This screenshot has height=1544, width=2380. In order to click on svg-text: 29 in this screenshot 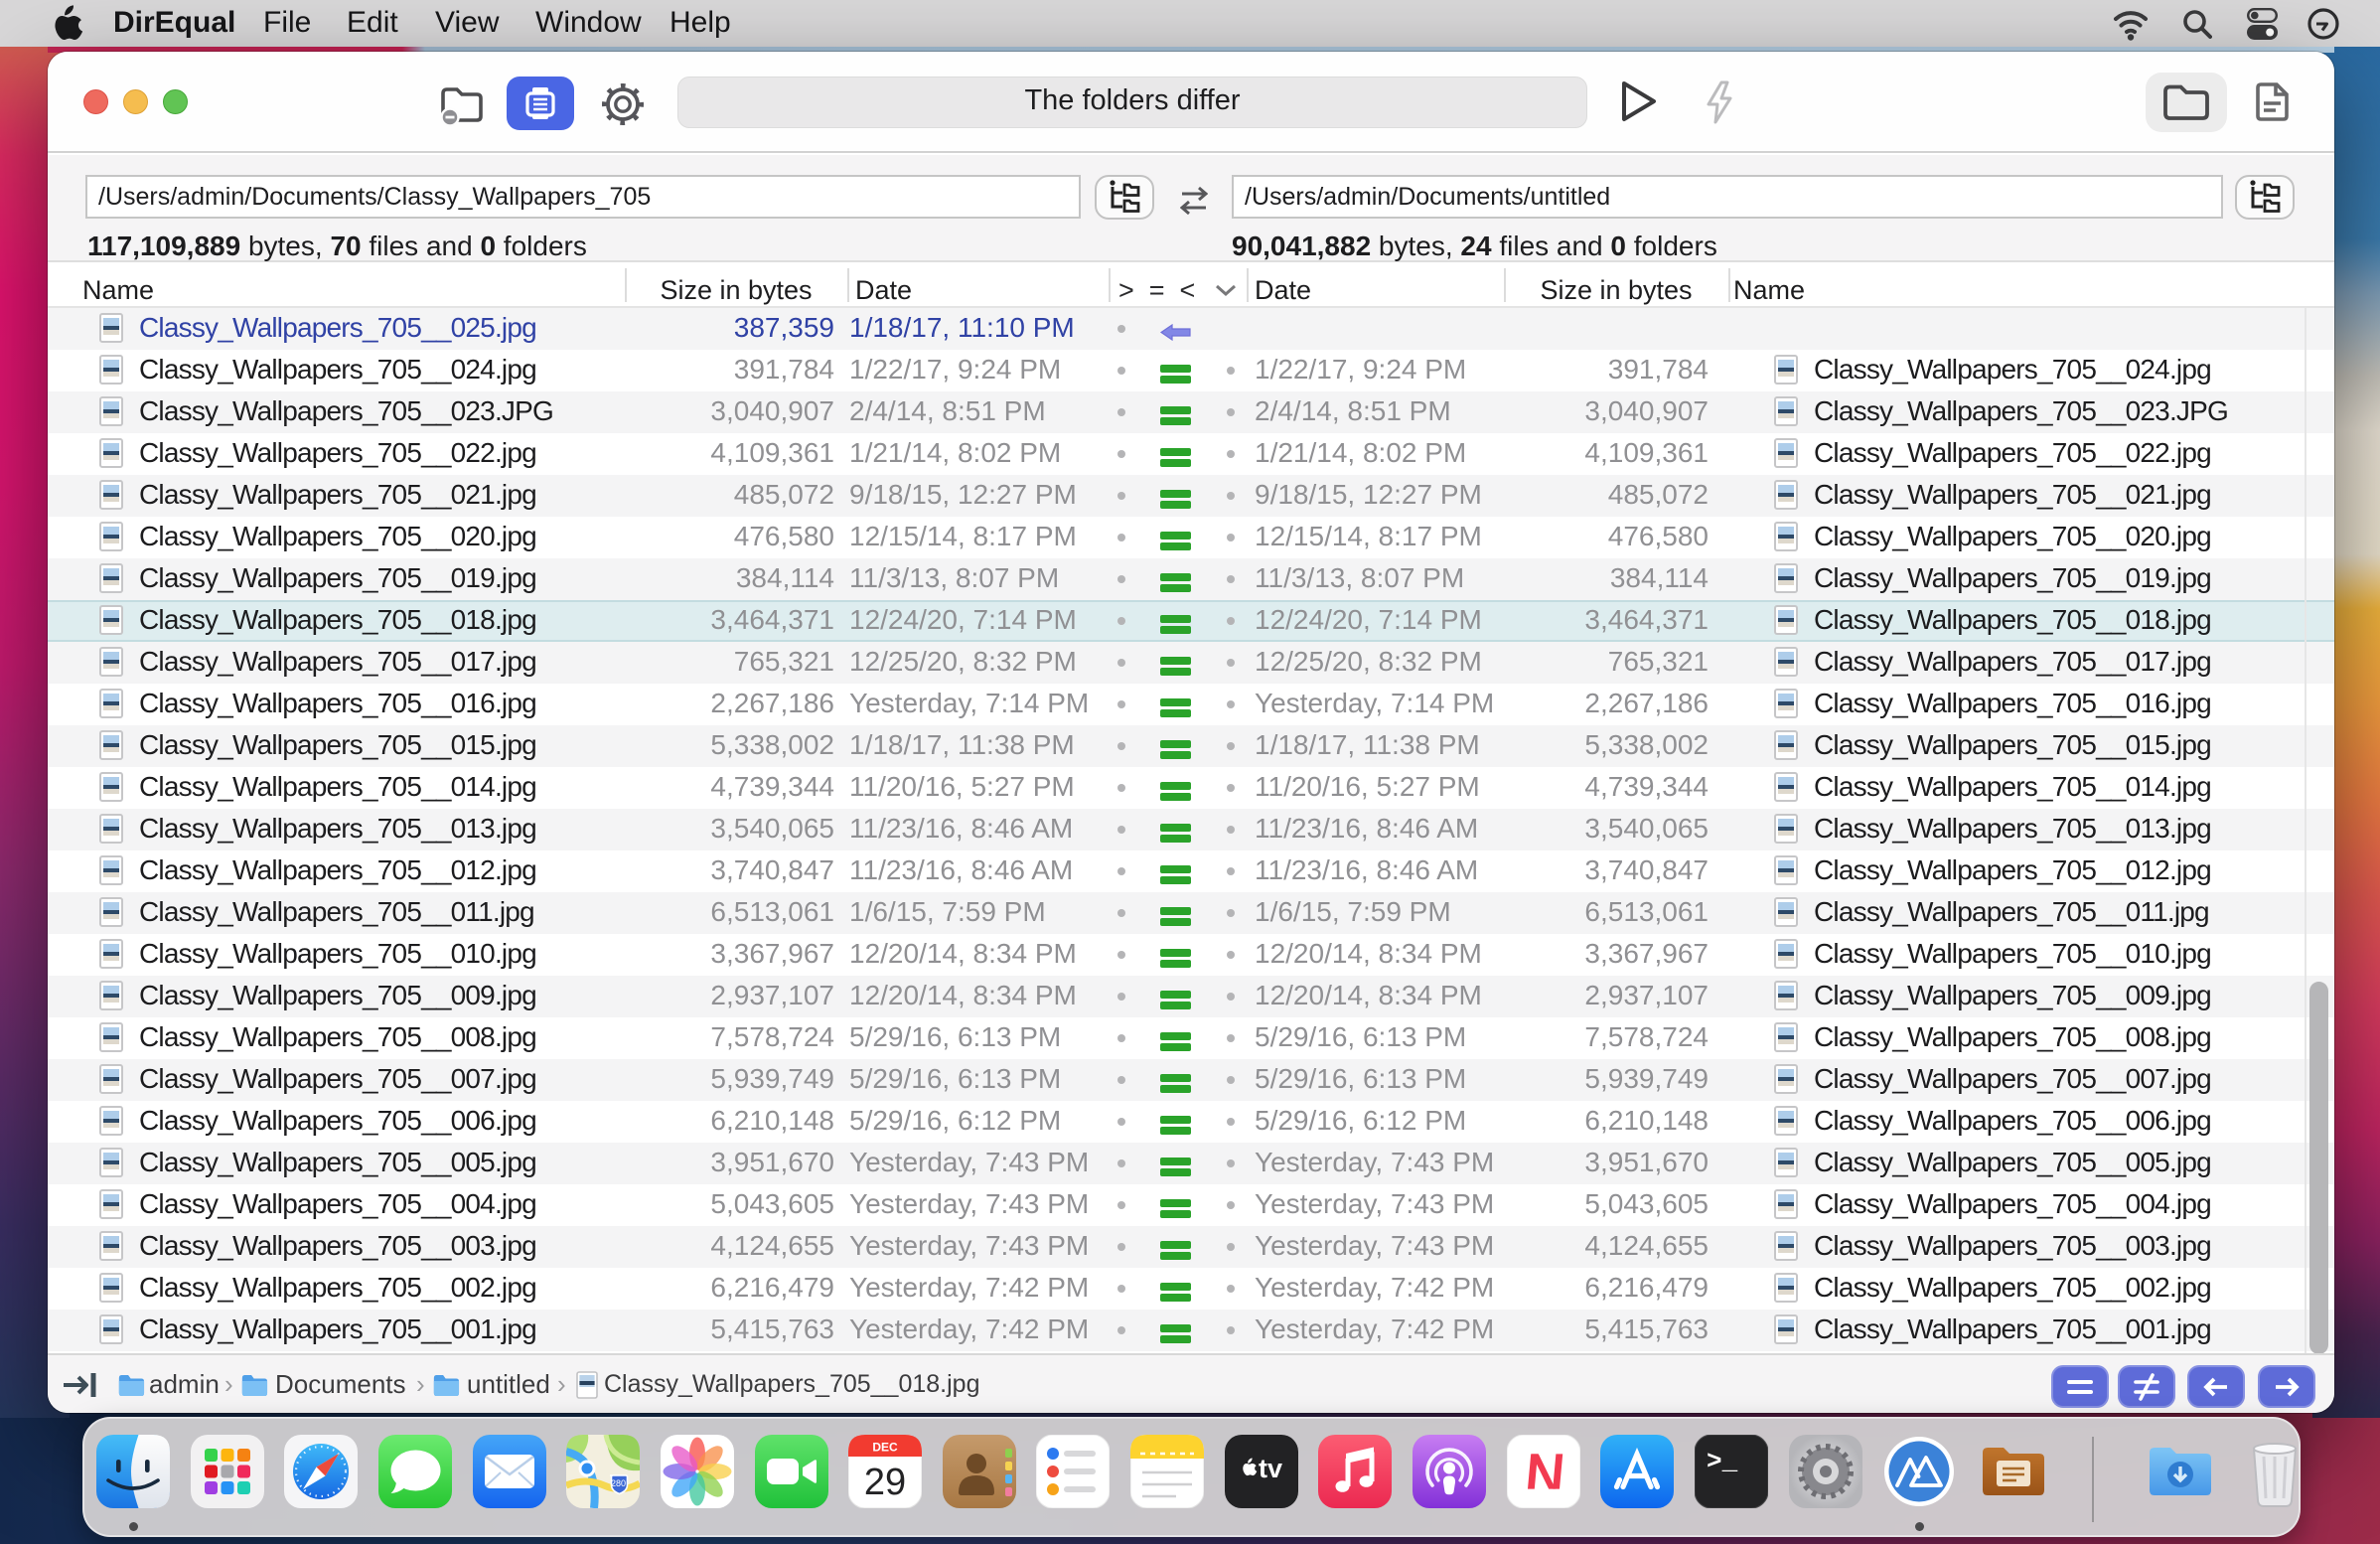, I will do `click(885, 1483)`.